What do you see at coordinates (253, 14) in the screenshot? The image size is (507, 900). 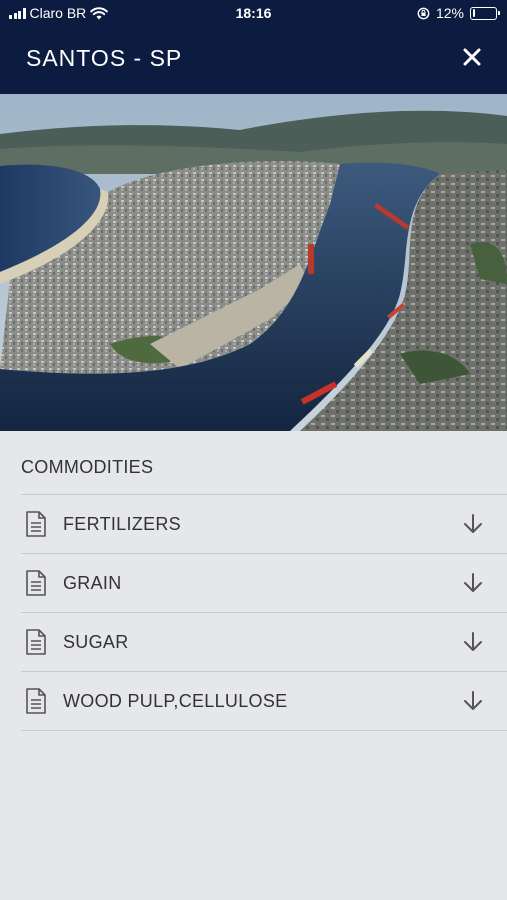 I see `status-bar: Claro BR 18:16 12%` at bounding box center [253, 14].